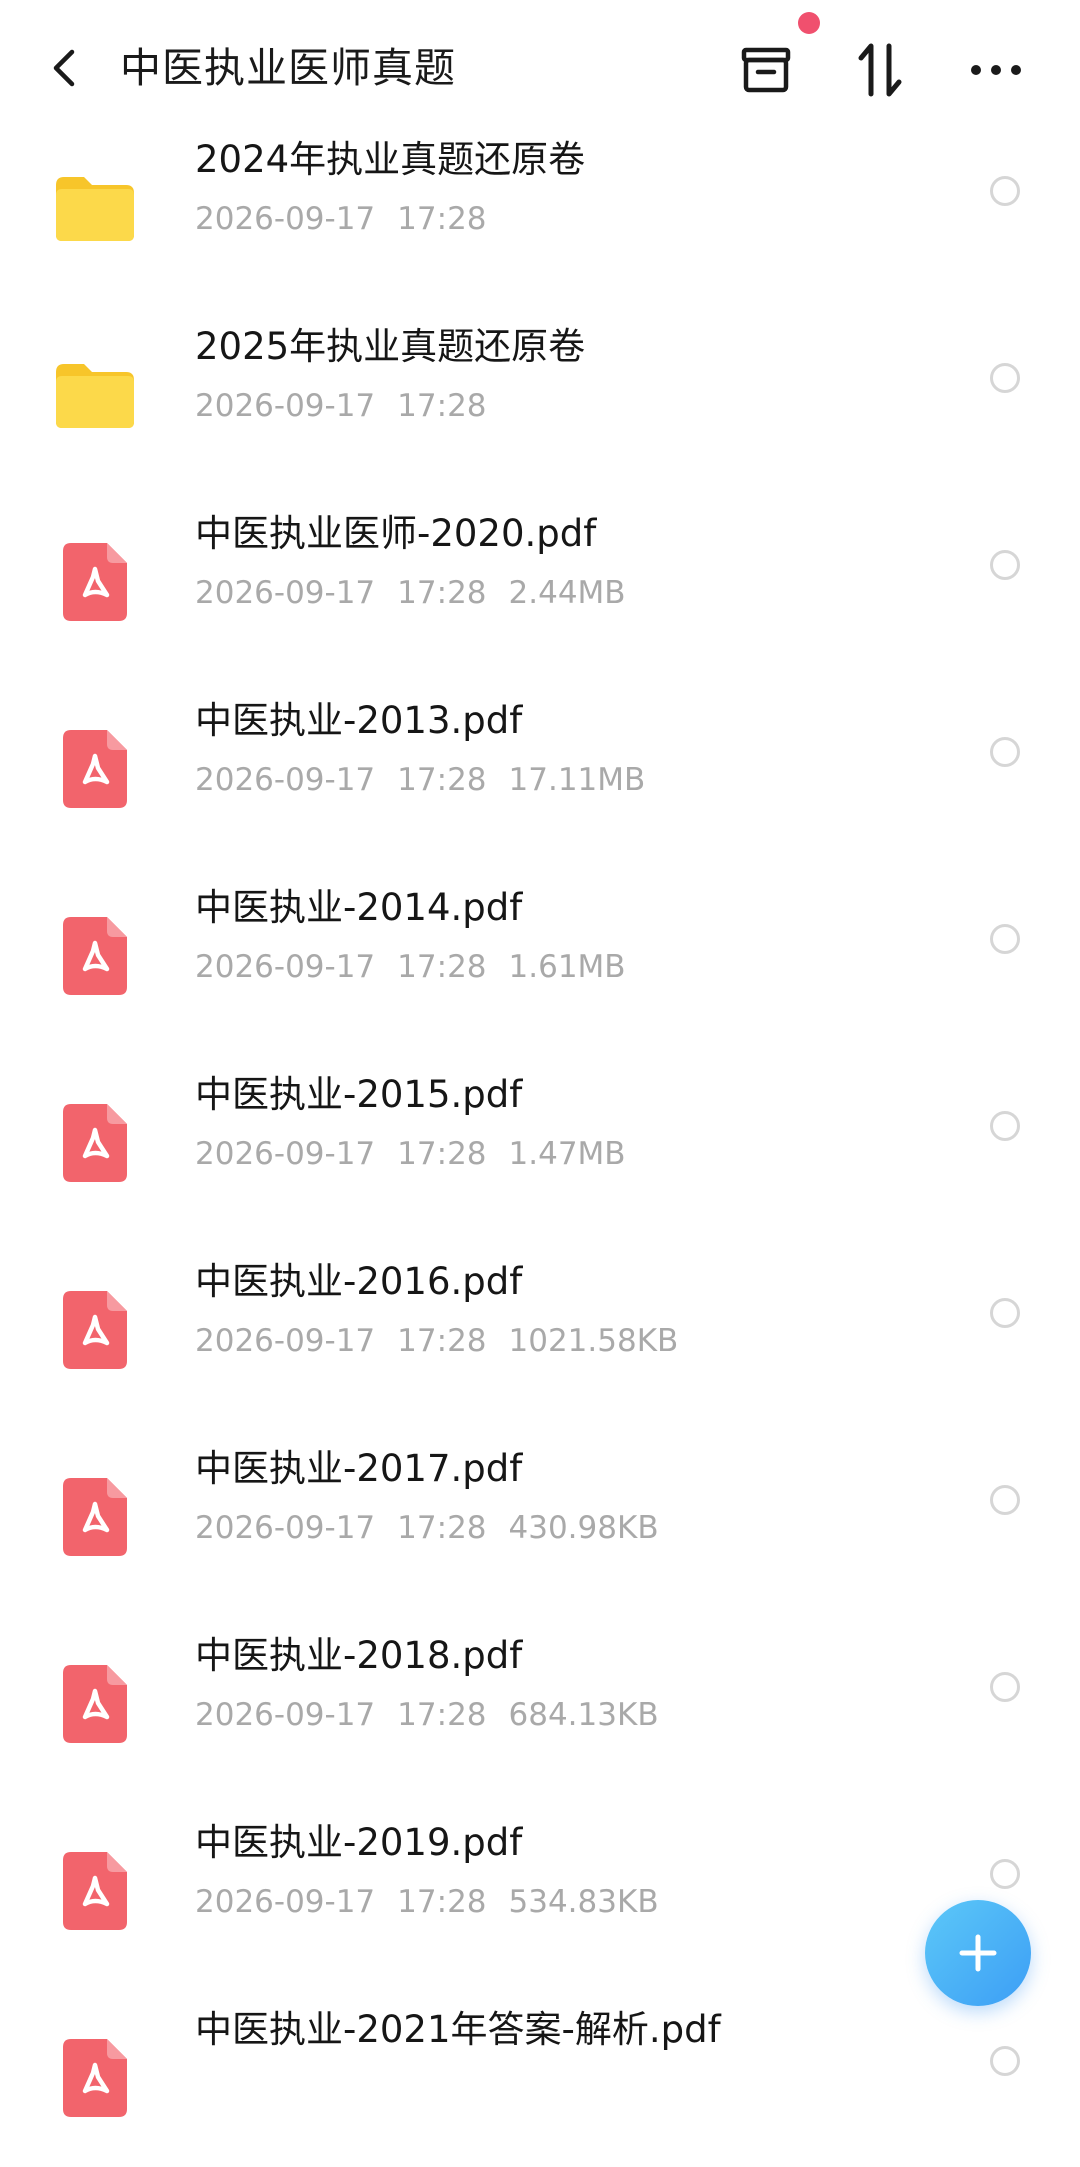 The height and width of the screenshot is (2167, 1080). I want to click on file-name: 中医执业-2017.pdf, so click(359, 1468).